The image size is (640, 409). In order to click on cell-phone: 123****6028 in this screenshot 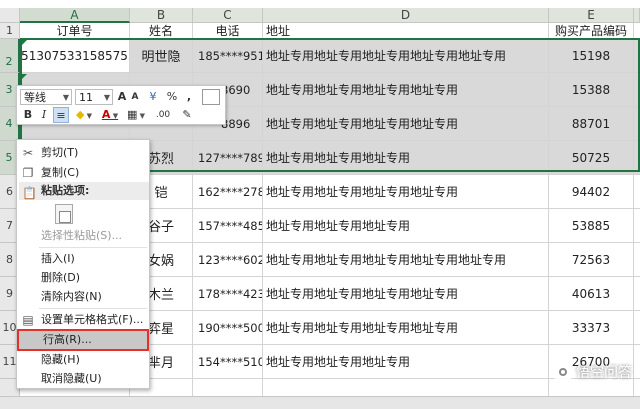, I will do `click(228, 259)`.